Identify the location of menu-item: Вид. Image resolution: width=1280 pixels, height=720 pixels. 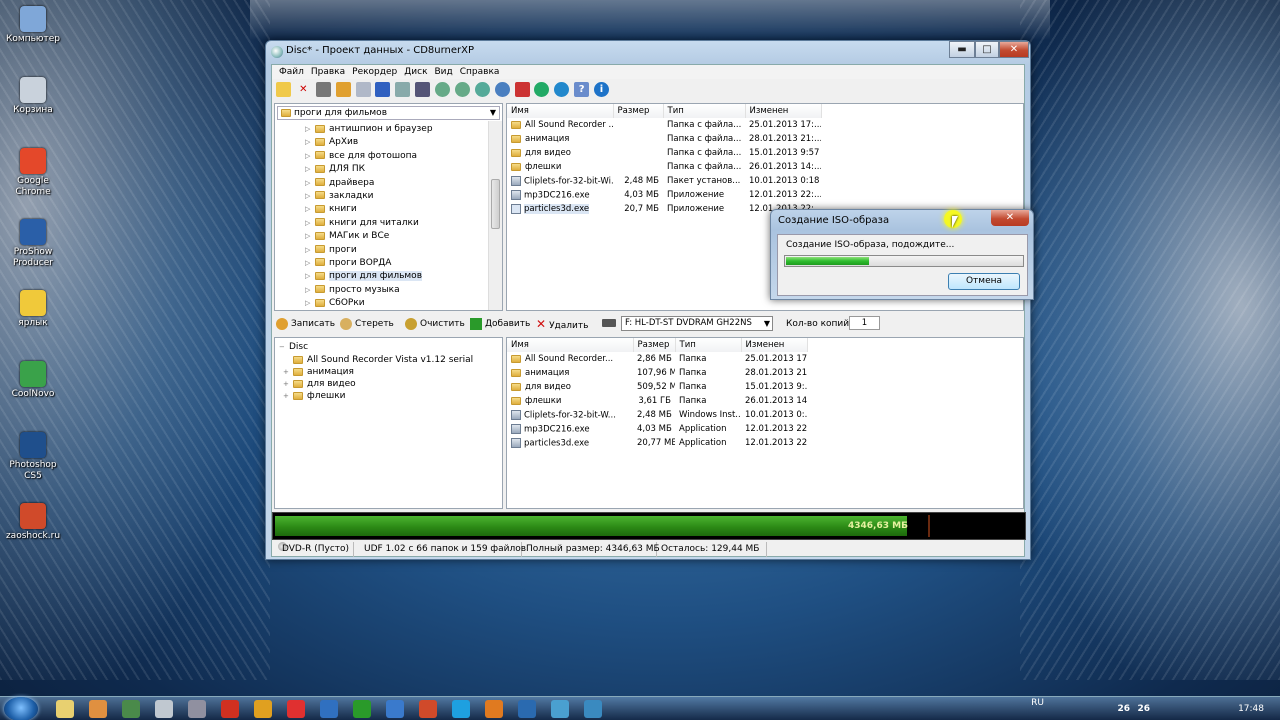
(444, 72).